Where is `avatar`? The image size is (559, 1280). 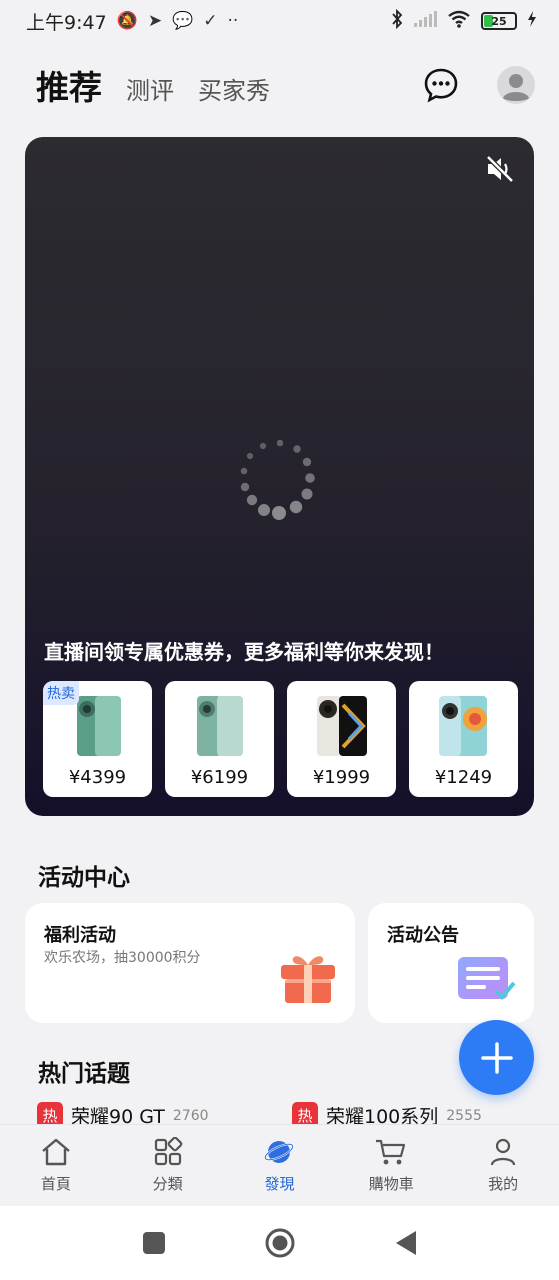 avatar is located at coordinates (516, 85).